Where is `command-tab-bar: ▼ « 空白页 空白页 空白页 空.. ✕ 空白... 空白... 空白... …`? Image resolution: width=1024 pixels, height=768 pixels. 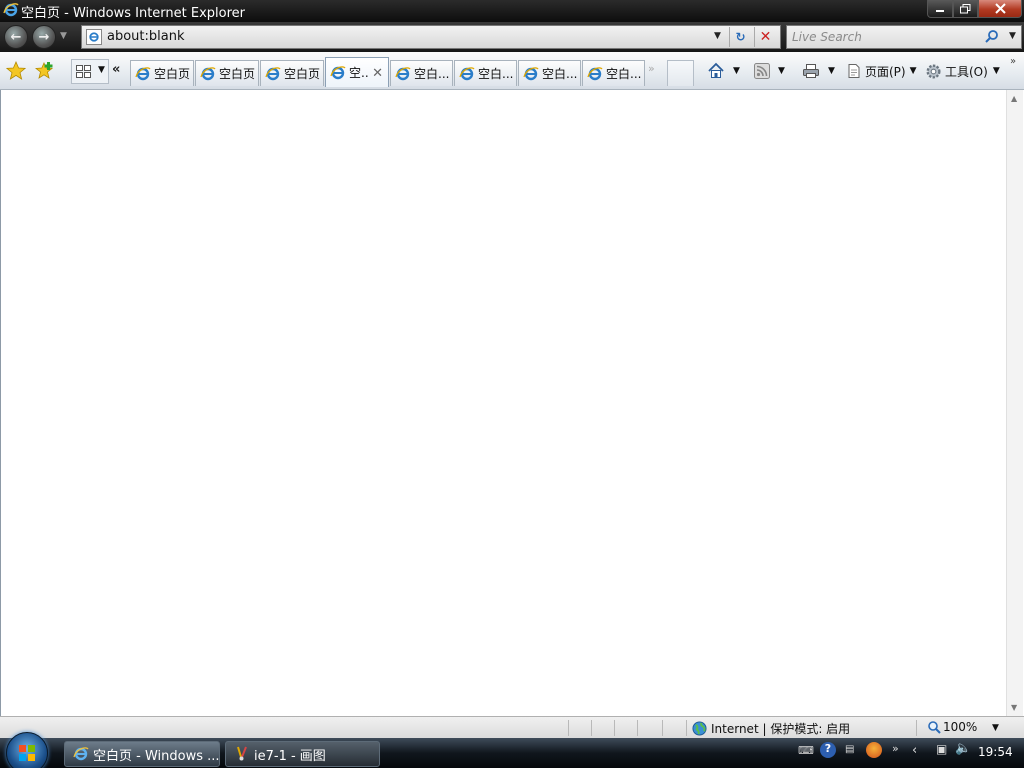
command-tab-bar: ▼ « 空白页 空白页 空白页 空.. ✕ 空白... 空白... 空白... … is located at coordinates (512, 71).